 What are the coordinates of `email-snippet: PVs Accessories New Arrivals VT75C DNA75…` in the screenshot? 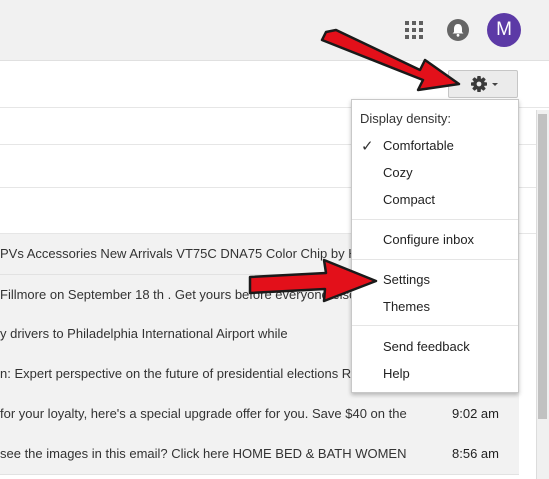 It's located at (184, 253).